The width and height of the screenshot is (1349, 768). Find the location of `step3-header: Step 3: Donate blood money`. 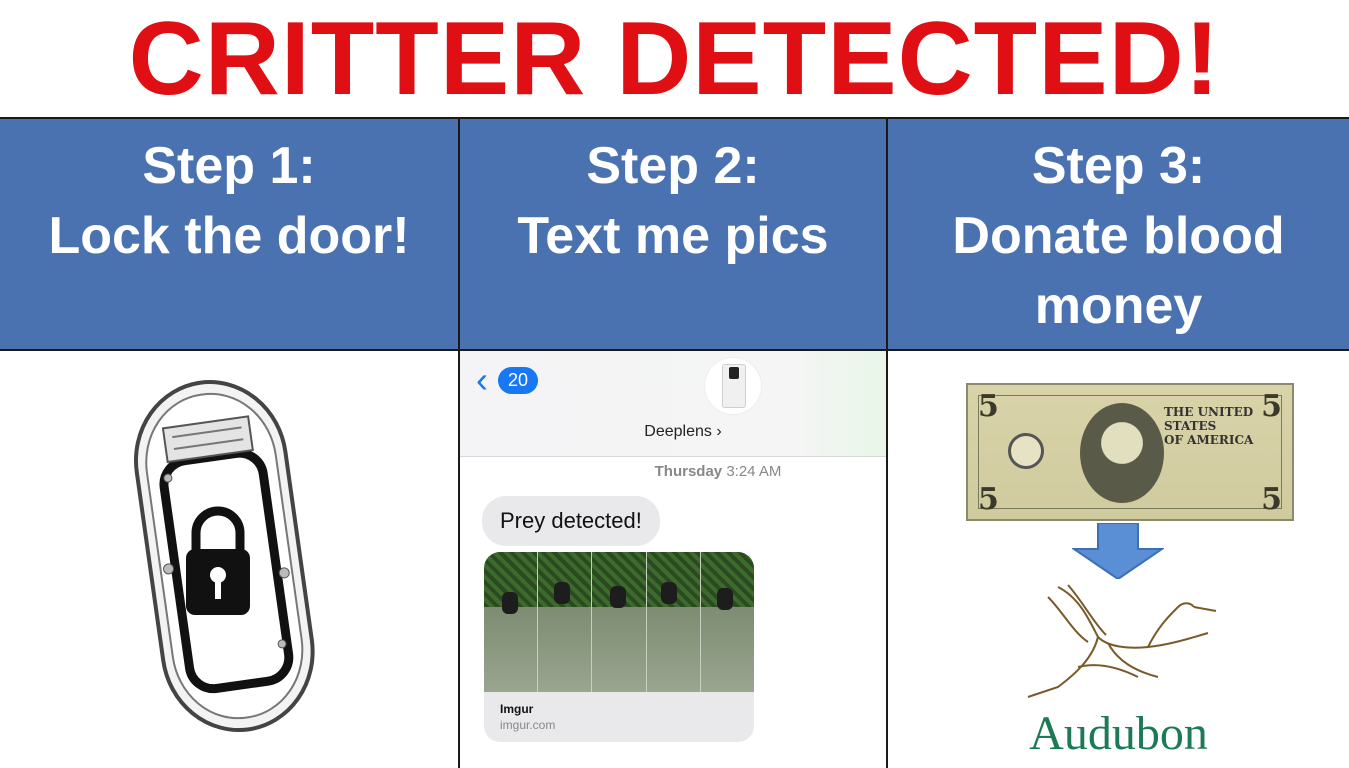

step3-header: Step 3: Donate blood money is located at coordinates (1118, 235).